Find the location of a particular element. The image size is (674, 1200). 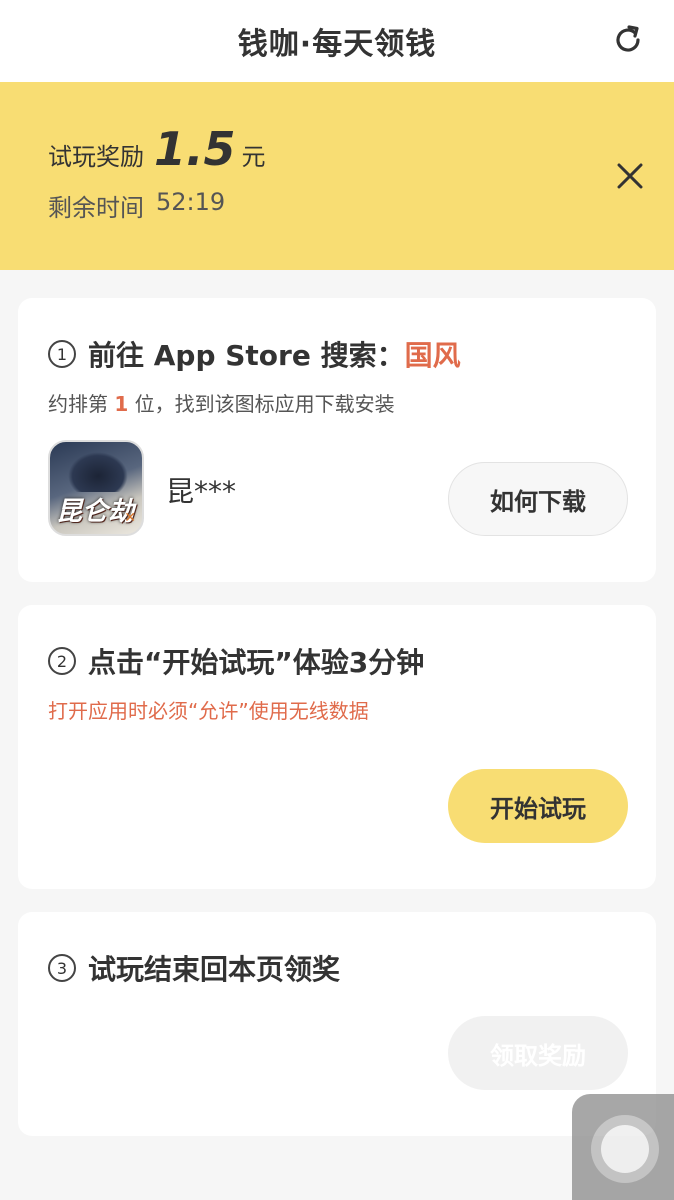

step-3-number: 3 is located at coordinates (62, 968).